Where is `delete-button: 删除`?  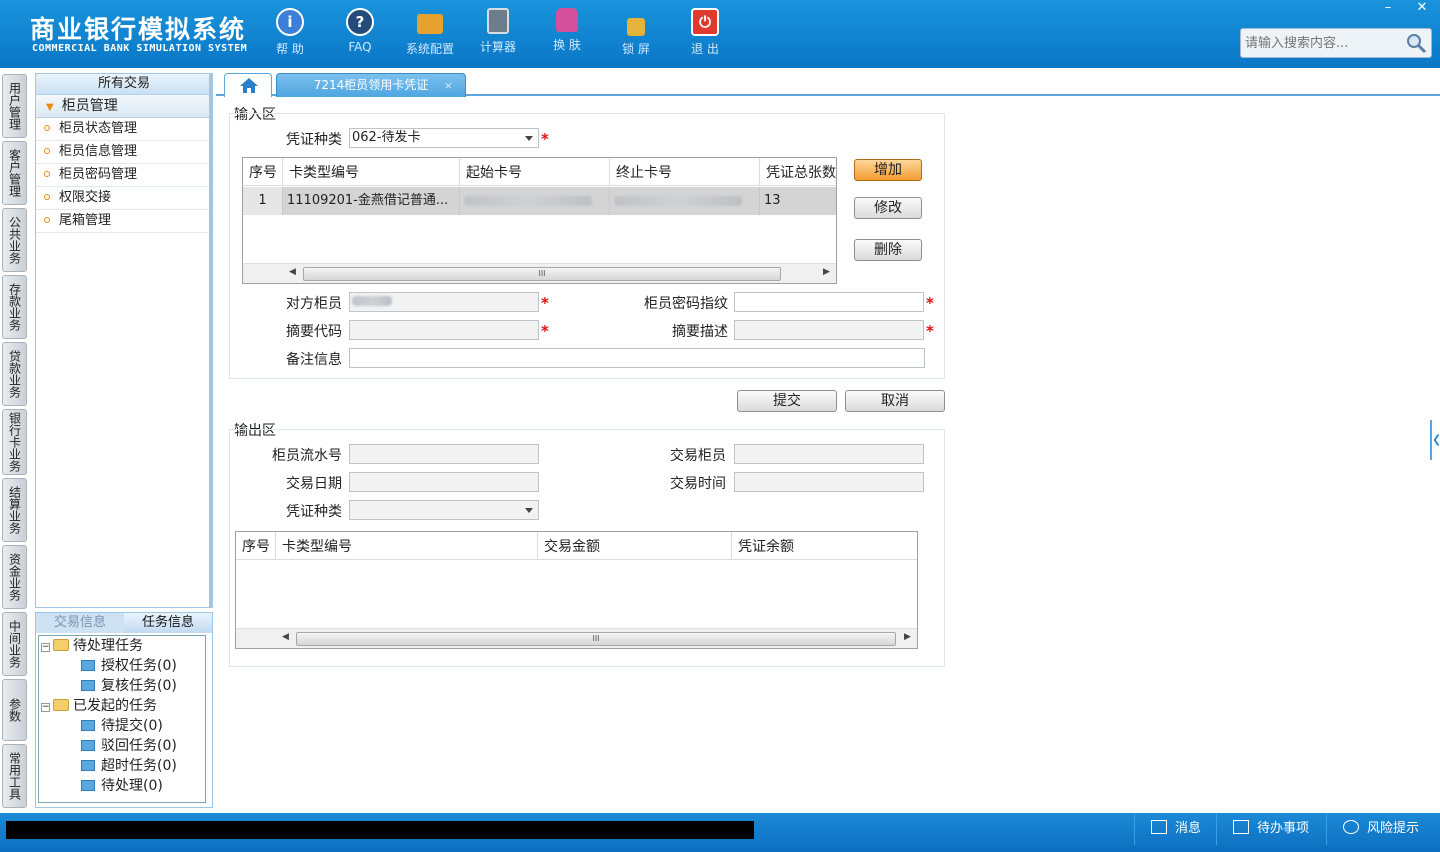 delete-button: 删除 is located at coordinates (888, 250).